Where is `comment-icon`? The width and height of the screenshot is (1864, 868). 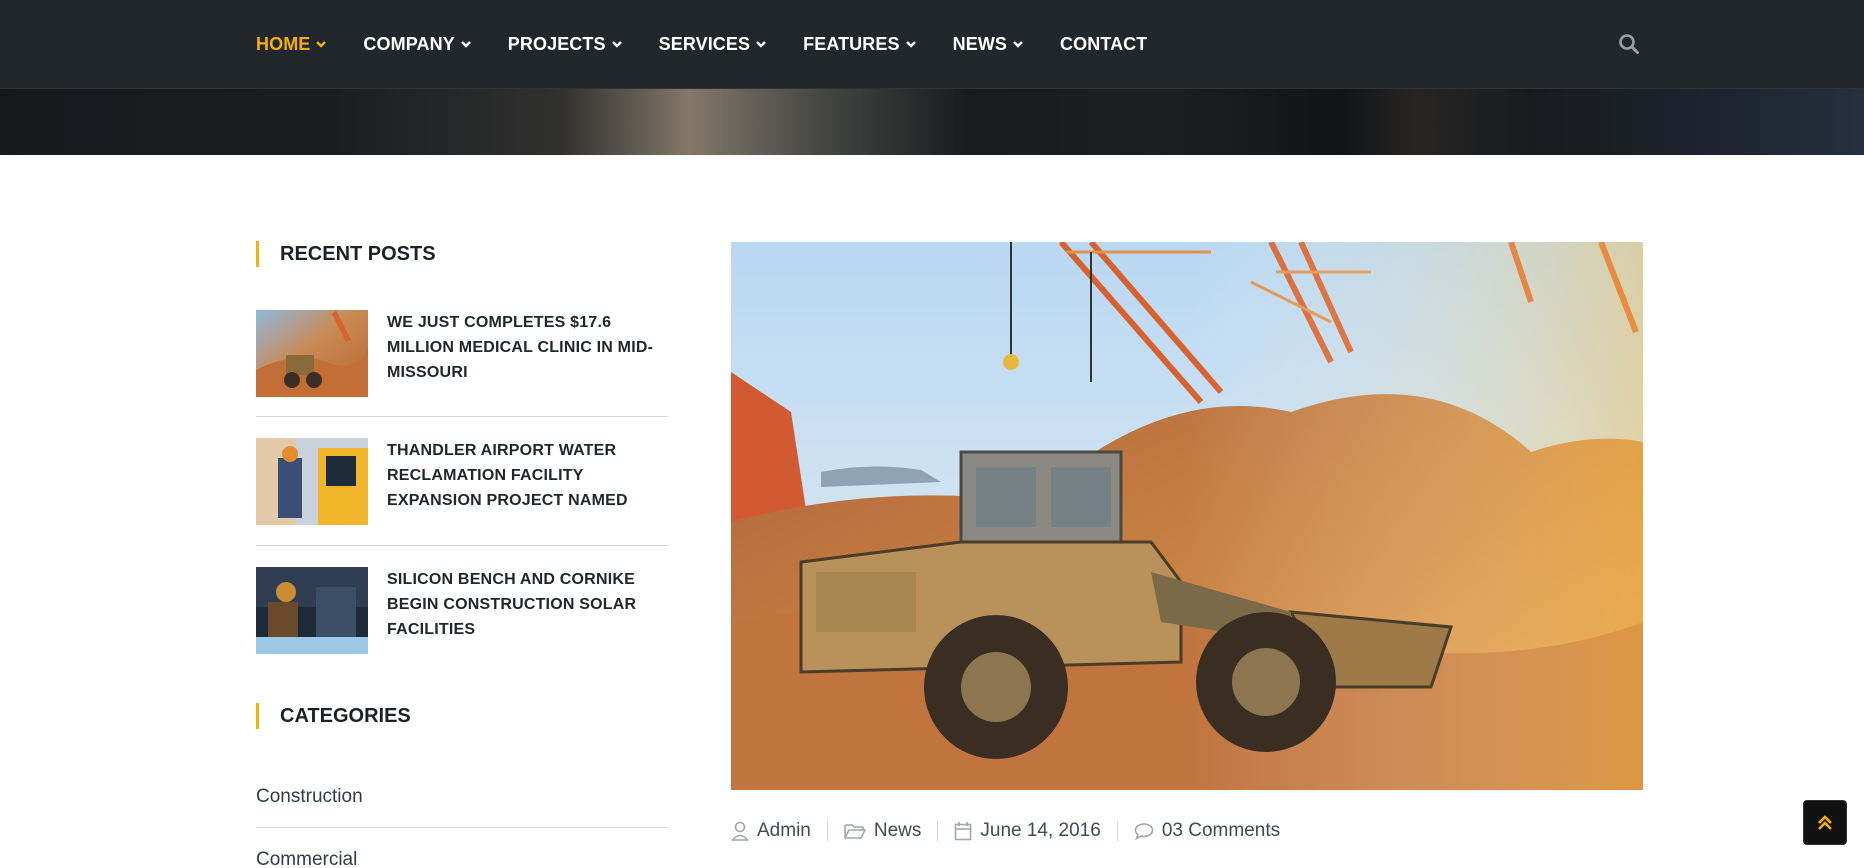 comment-icon is located at coordinates (1144, 831).